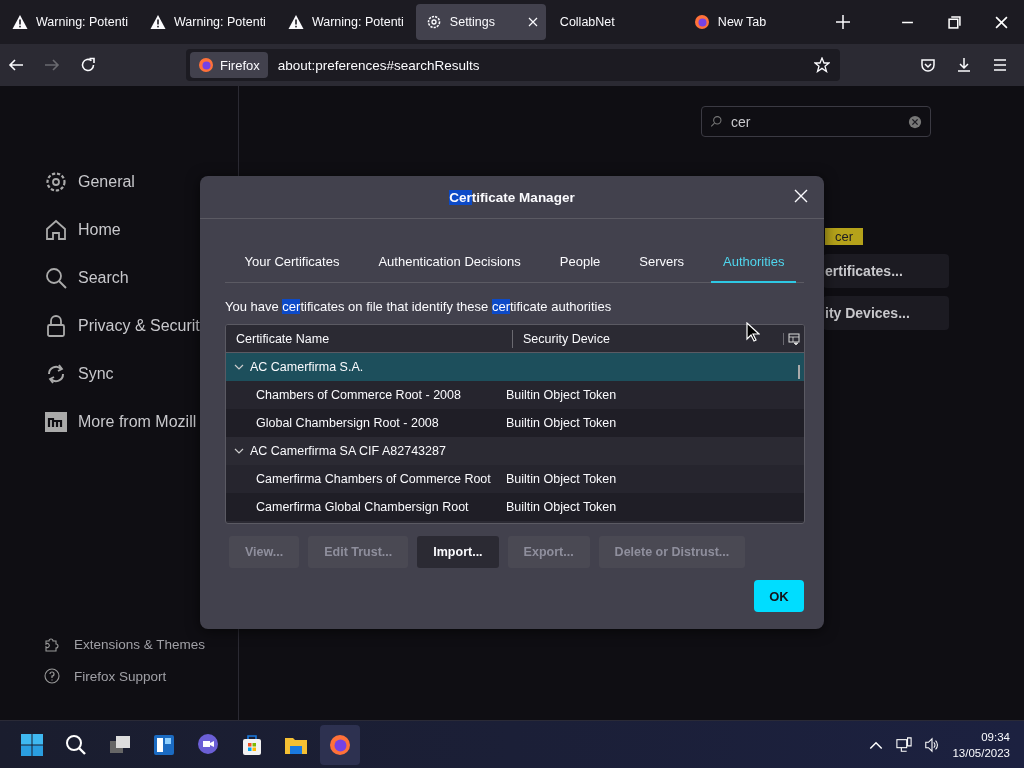 Image resolution: width=1024 pixels, height=768 pixels. I want to click on clear-icon, so click(915, 121).